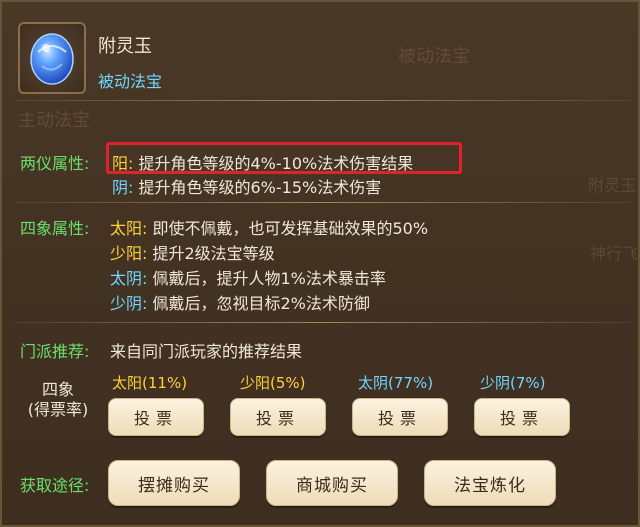 This screenshot has height=527, width=640. Describe the element at coordinates (284, 158) in the screenshot. I see `highlight-box` at that location.